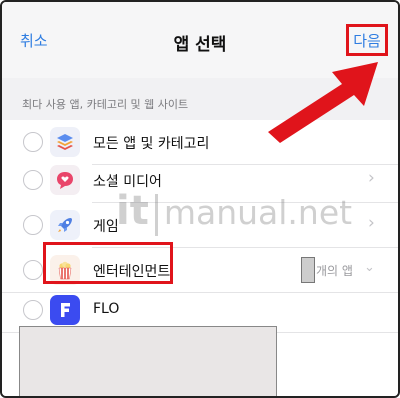 Image resolution: width=400 pixels, height=398 pixels. Describe the element at coordinates (106, 227) in the screenshot. I see `list-item-label: 게임` at that location.